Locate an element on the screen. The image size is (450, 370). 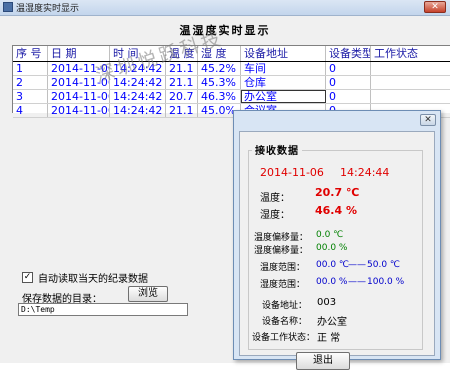
temp-range-max: 50.0 ℃ is located at coordinates (384, 265).